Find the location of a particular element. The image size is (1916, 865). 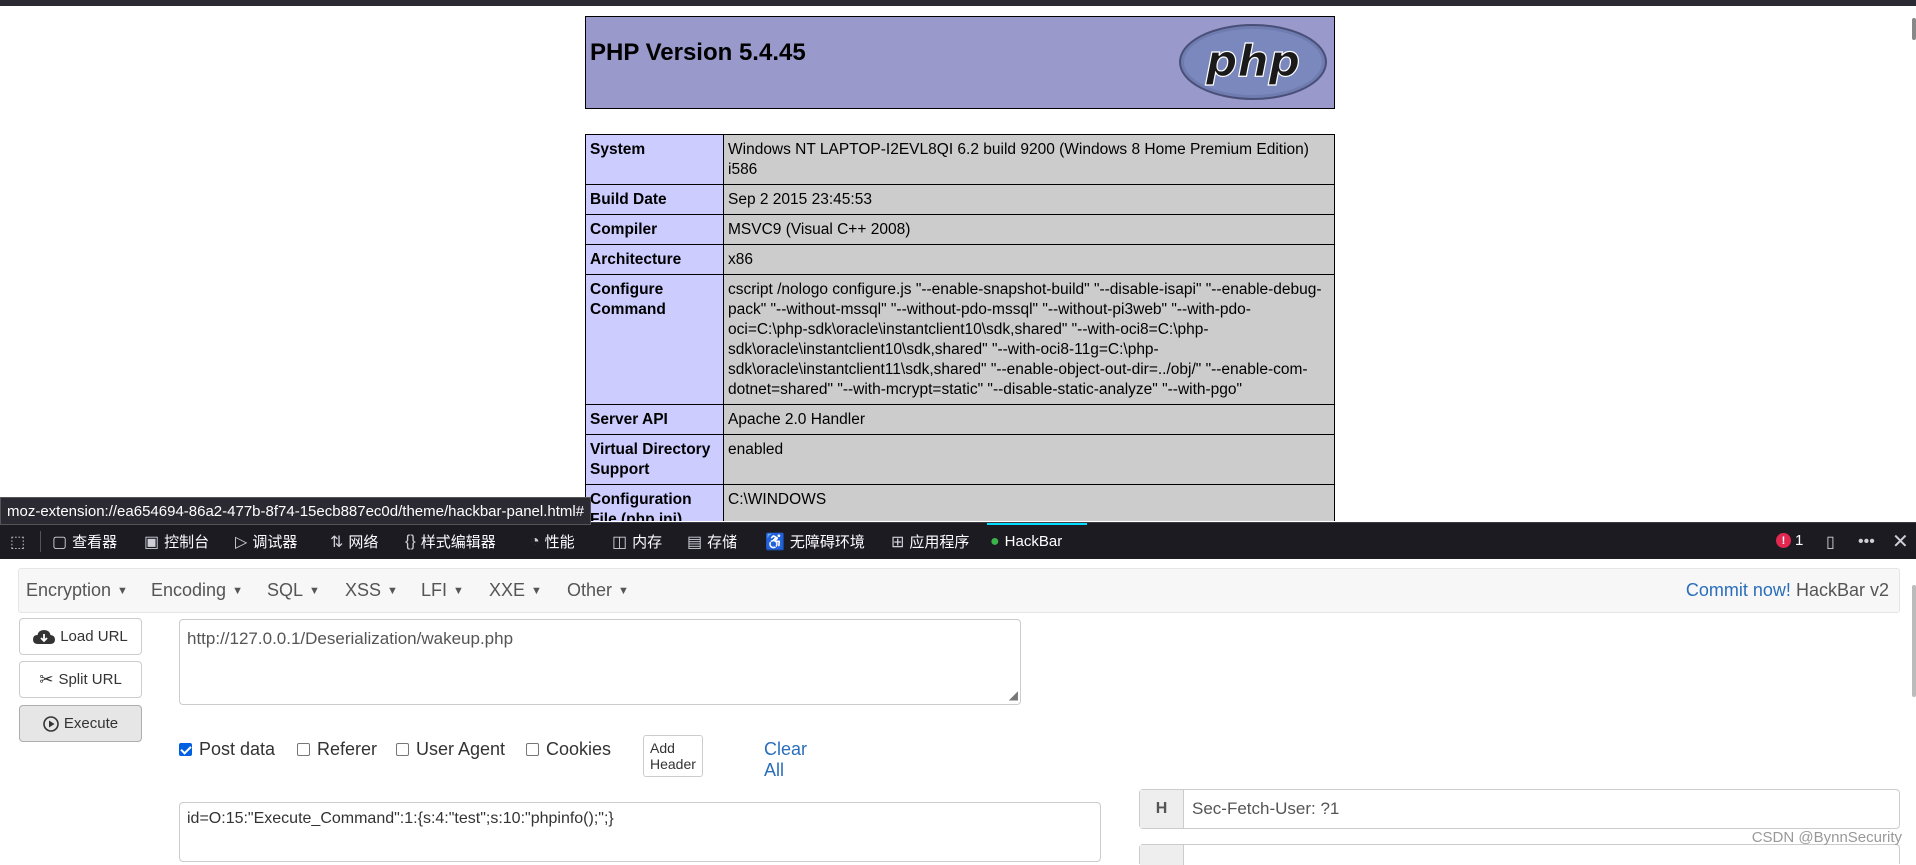

phpinfo-value: C:\WINDOWS is located at coordinates (1029, 502).